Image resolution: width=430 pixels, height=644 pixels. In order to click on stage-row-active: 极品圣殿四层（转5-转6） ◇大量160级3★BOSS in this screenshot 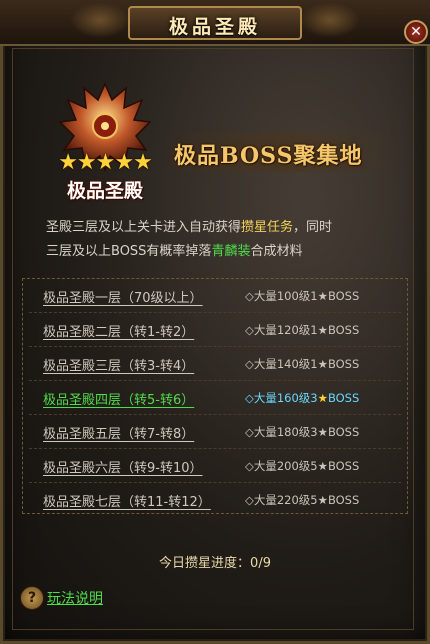, I will do `click(215, 398)`.